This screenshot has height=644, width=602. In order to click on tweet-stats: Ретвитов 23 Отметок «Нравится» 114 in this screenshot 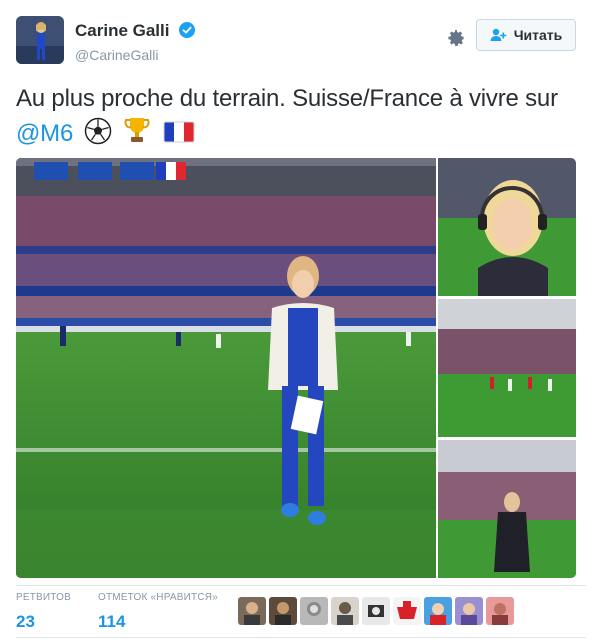, I will do `click(301, 612)`.